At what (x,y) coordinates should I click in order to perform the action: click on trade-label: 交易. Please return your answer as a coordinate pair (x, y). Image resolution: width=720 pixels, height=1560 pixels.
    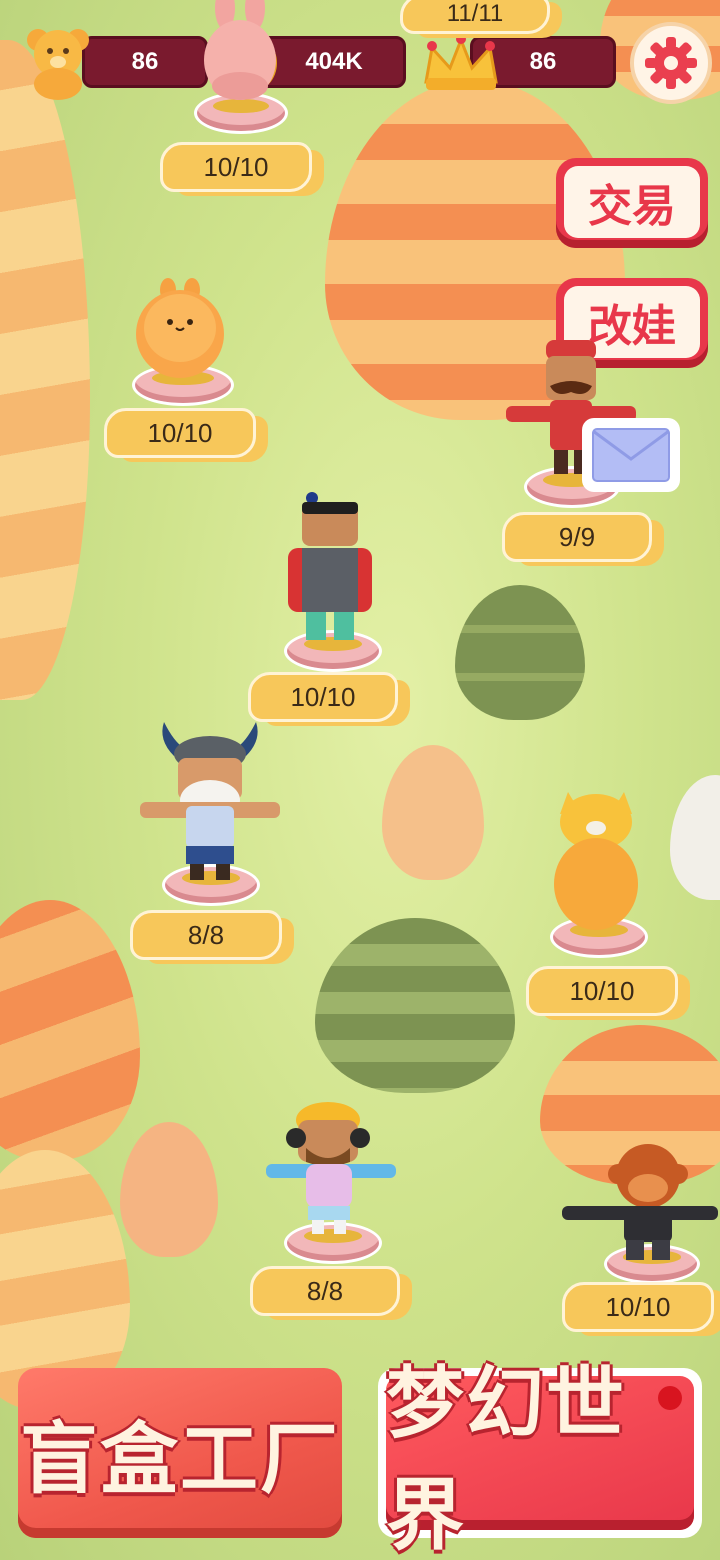
    Looking at the image, I should click on (632, 202).